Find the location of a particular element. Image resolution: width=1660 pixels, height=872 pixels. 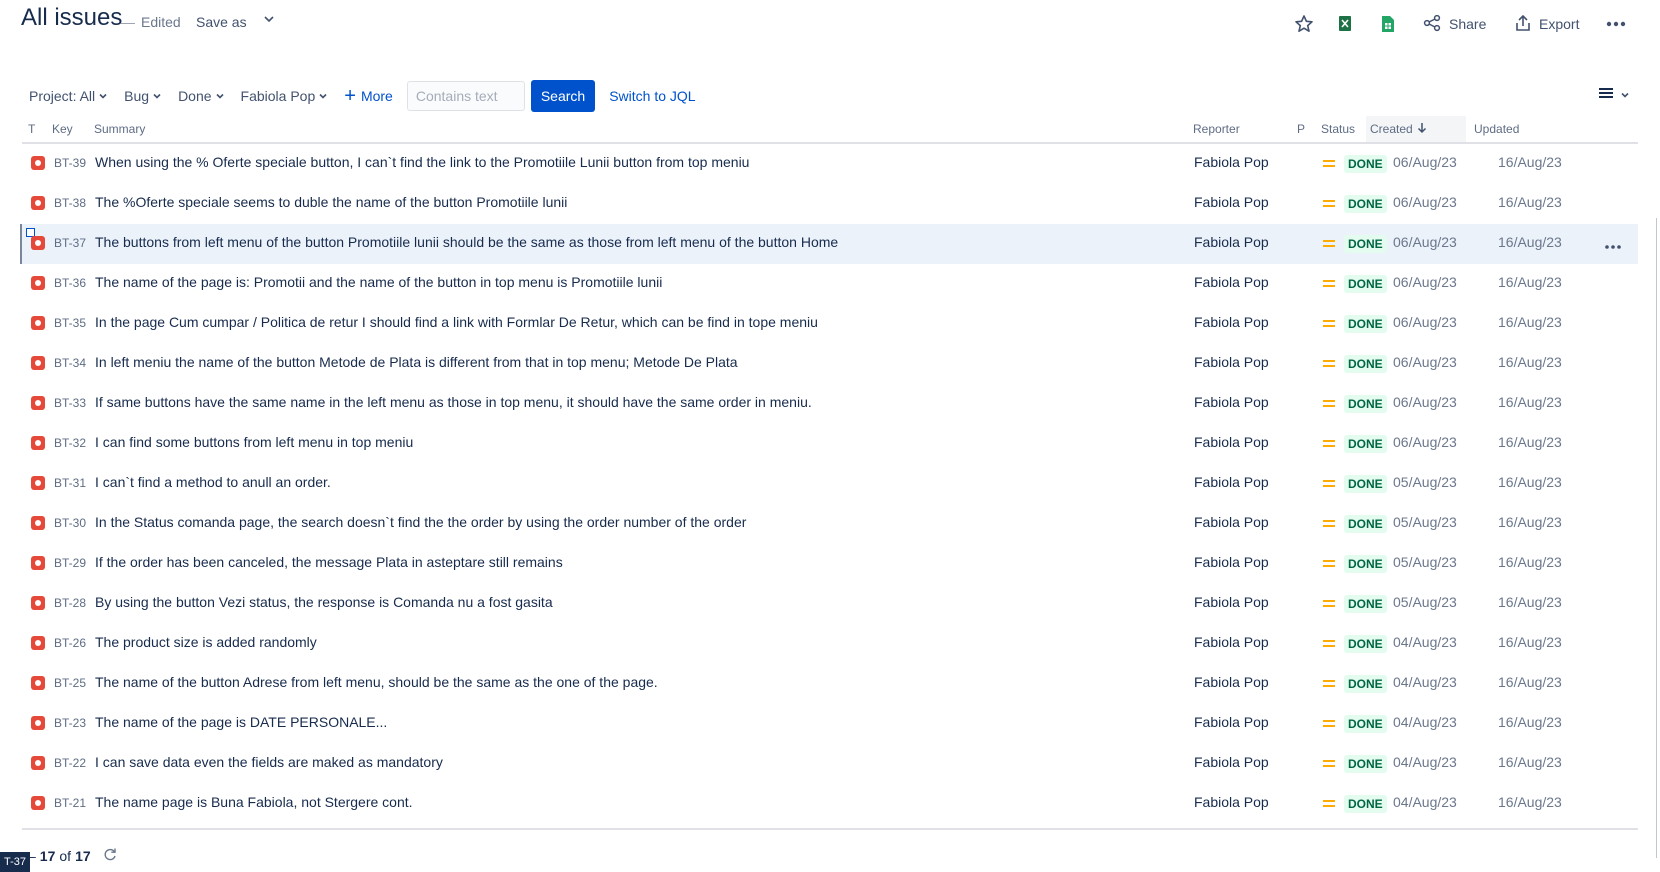

more-icon is located at coordinates (1616, 24).